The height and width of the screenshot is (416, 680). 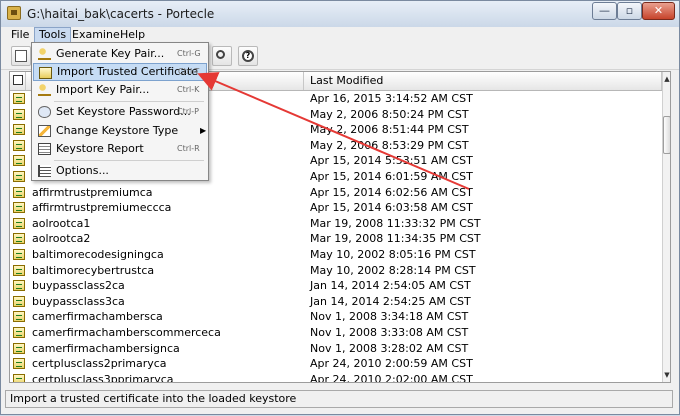 What do you see at coordinates (98, 254) in the screenshot?
I see `entry-alias: baltimorecodesigningca` at bounding box center [98, 254].